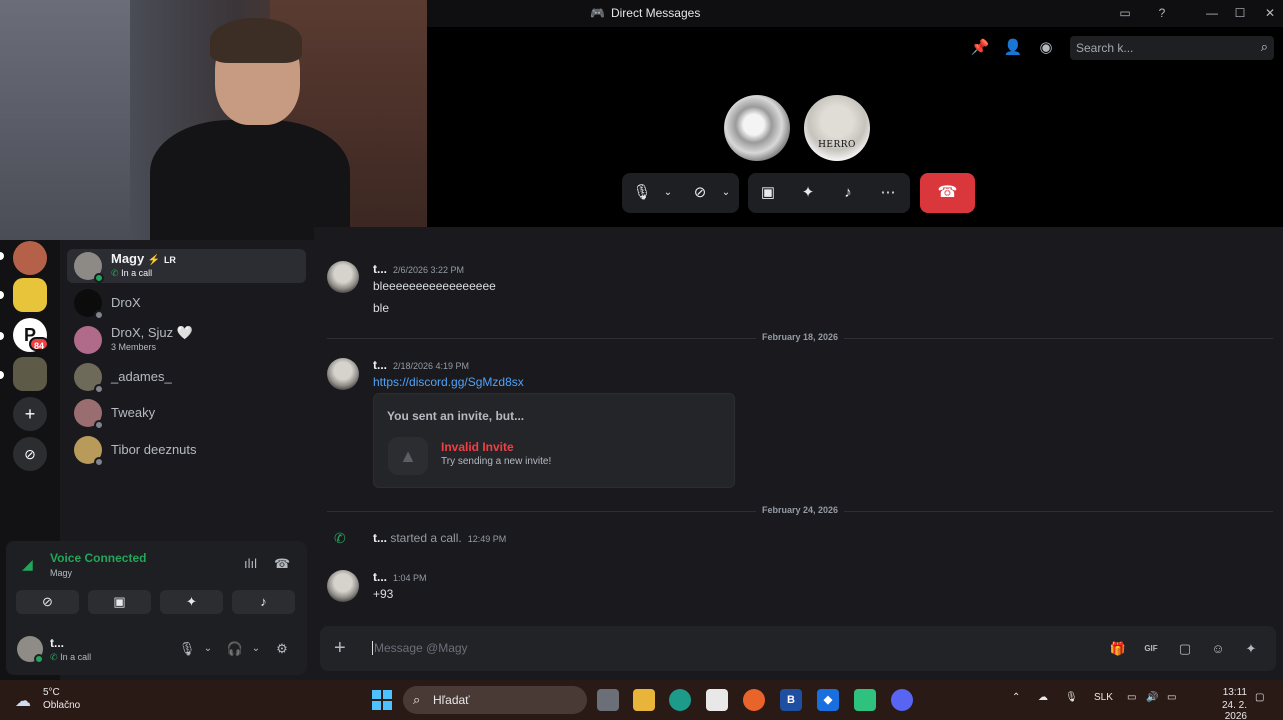 This screenshot has height=720, width=1283. What do you see at coordinates (700, 193) in the screenshot?
I see `camera-off-icon: ⊘` at bounding box center [700, 193].